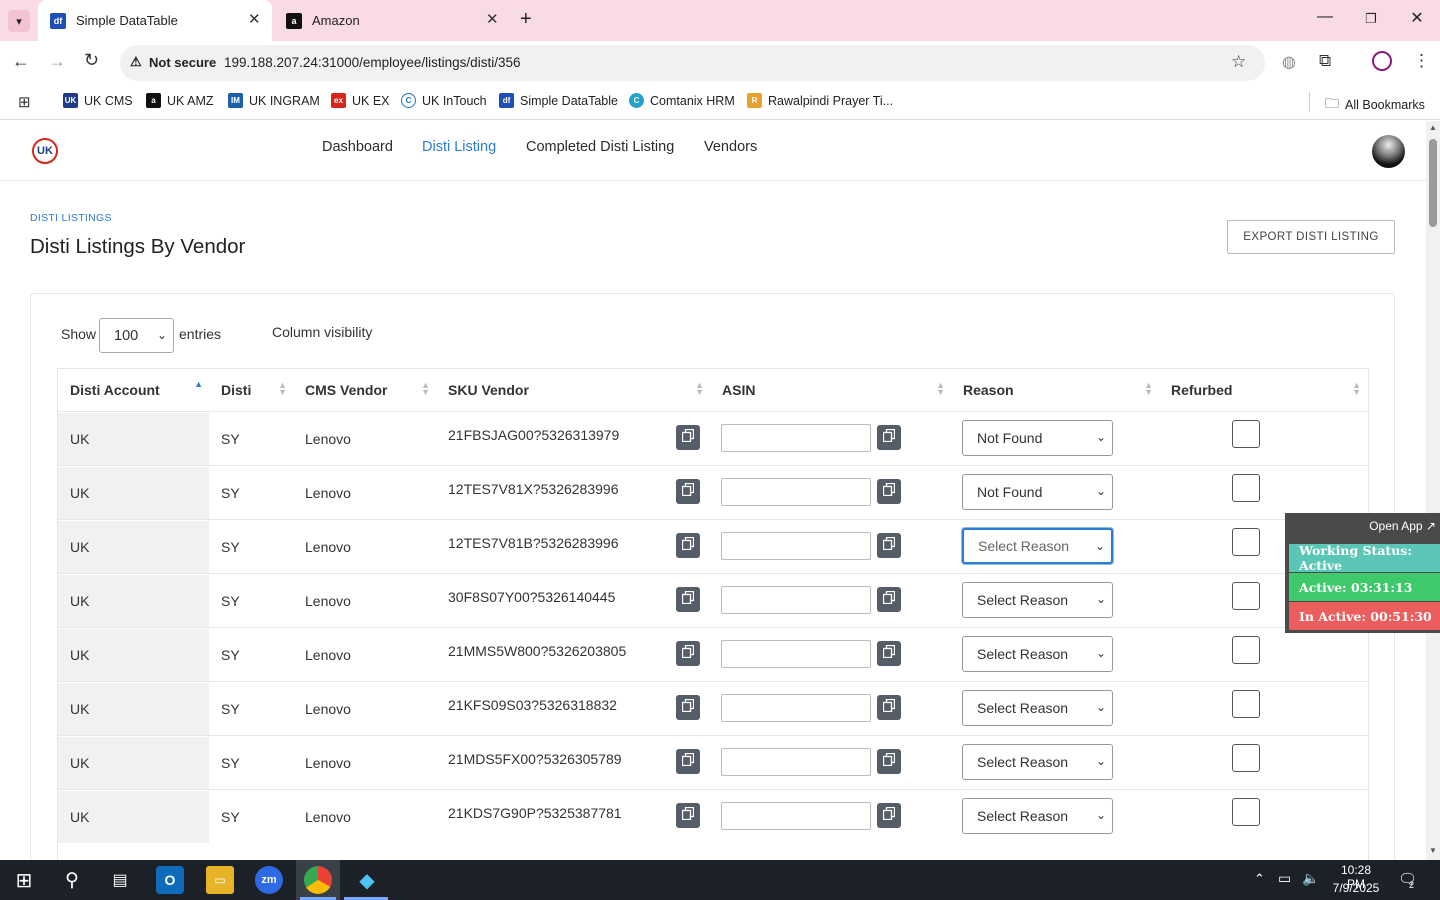 This screenshot has width=1440, height=900. What do you see at coordinates (133, 390) in the screenshot?
I see `col-disti-account: Disti Account ▲` at bounding box center [133, 390].